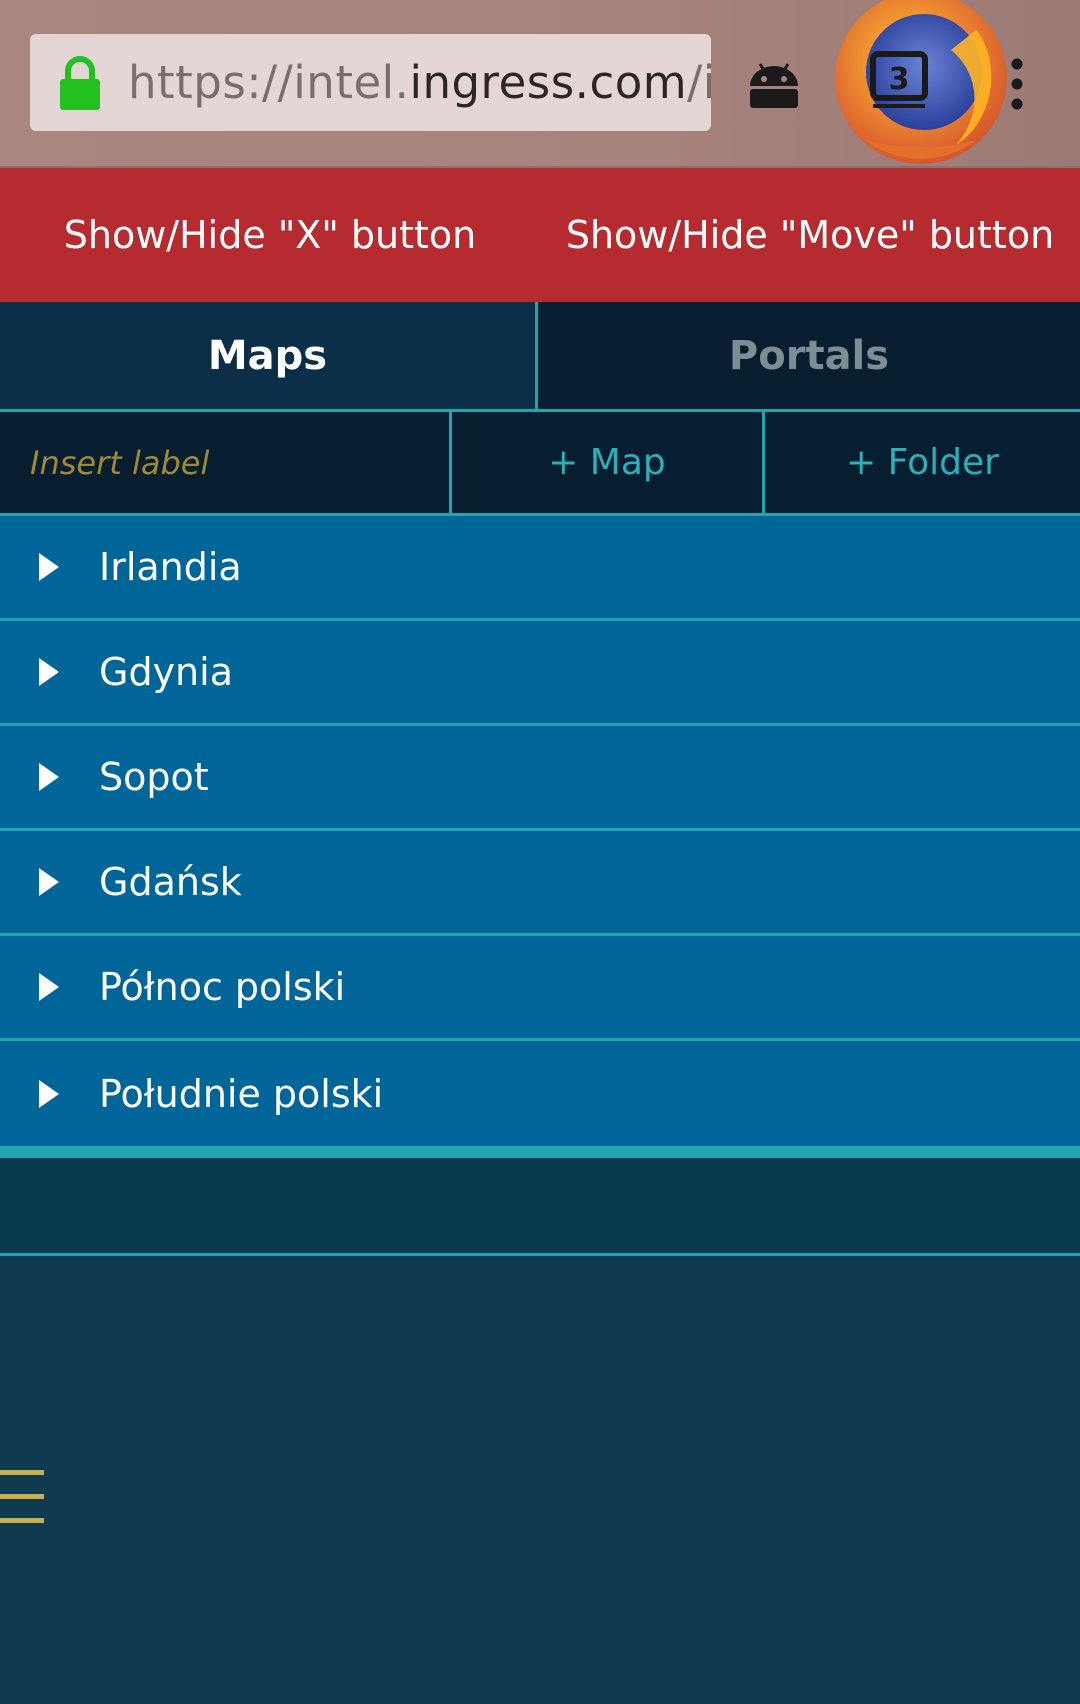 This screenshot has height=1704, width=1080. What do you see at coordinates (774, 84) in the screenshot?
I see `android-icon` at bounding box center [774, 84].